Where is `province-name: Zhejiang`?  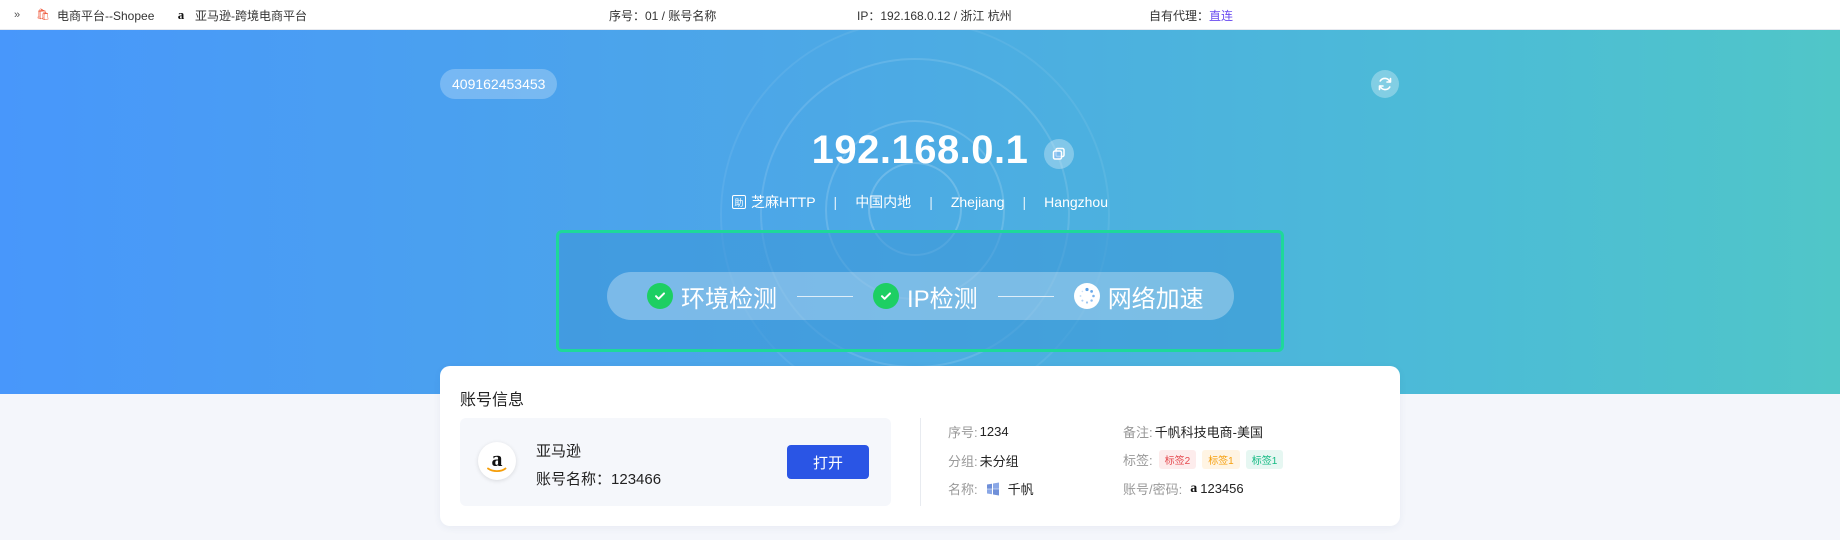
province-name: Zhejiang is located at coordinates (977, 202).